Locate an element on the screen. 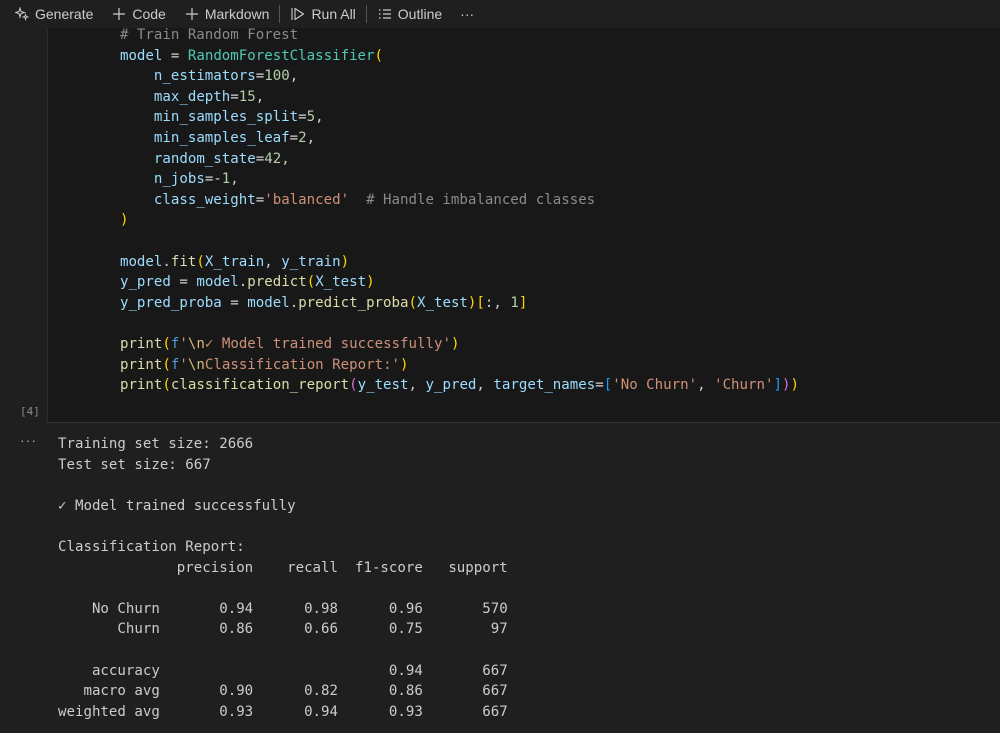 The width and height of the screenshot is (1000, 733). outline-label: Outline is located at coordinates (420, 14).